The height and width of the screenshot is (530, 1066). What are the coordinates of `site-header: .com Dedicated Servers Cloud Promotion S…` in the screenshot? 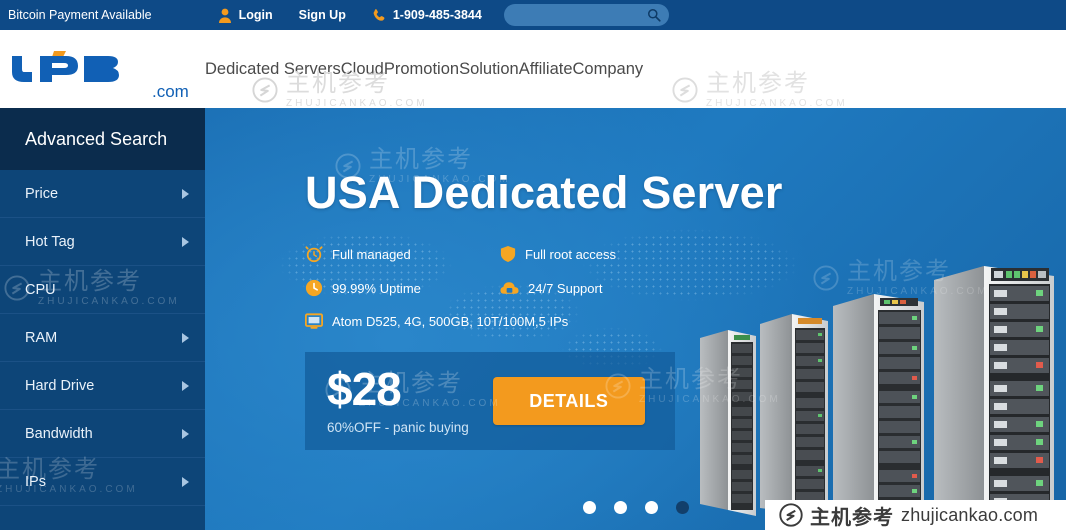 It's located at (533, 69).